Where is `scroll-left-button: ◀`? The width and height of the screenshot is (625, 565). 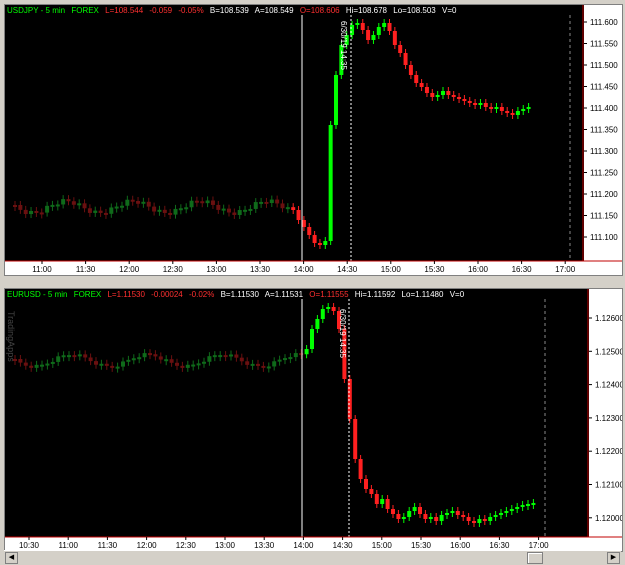
scroll-left-button: ◀ is located at coordinates (11, 558).